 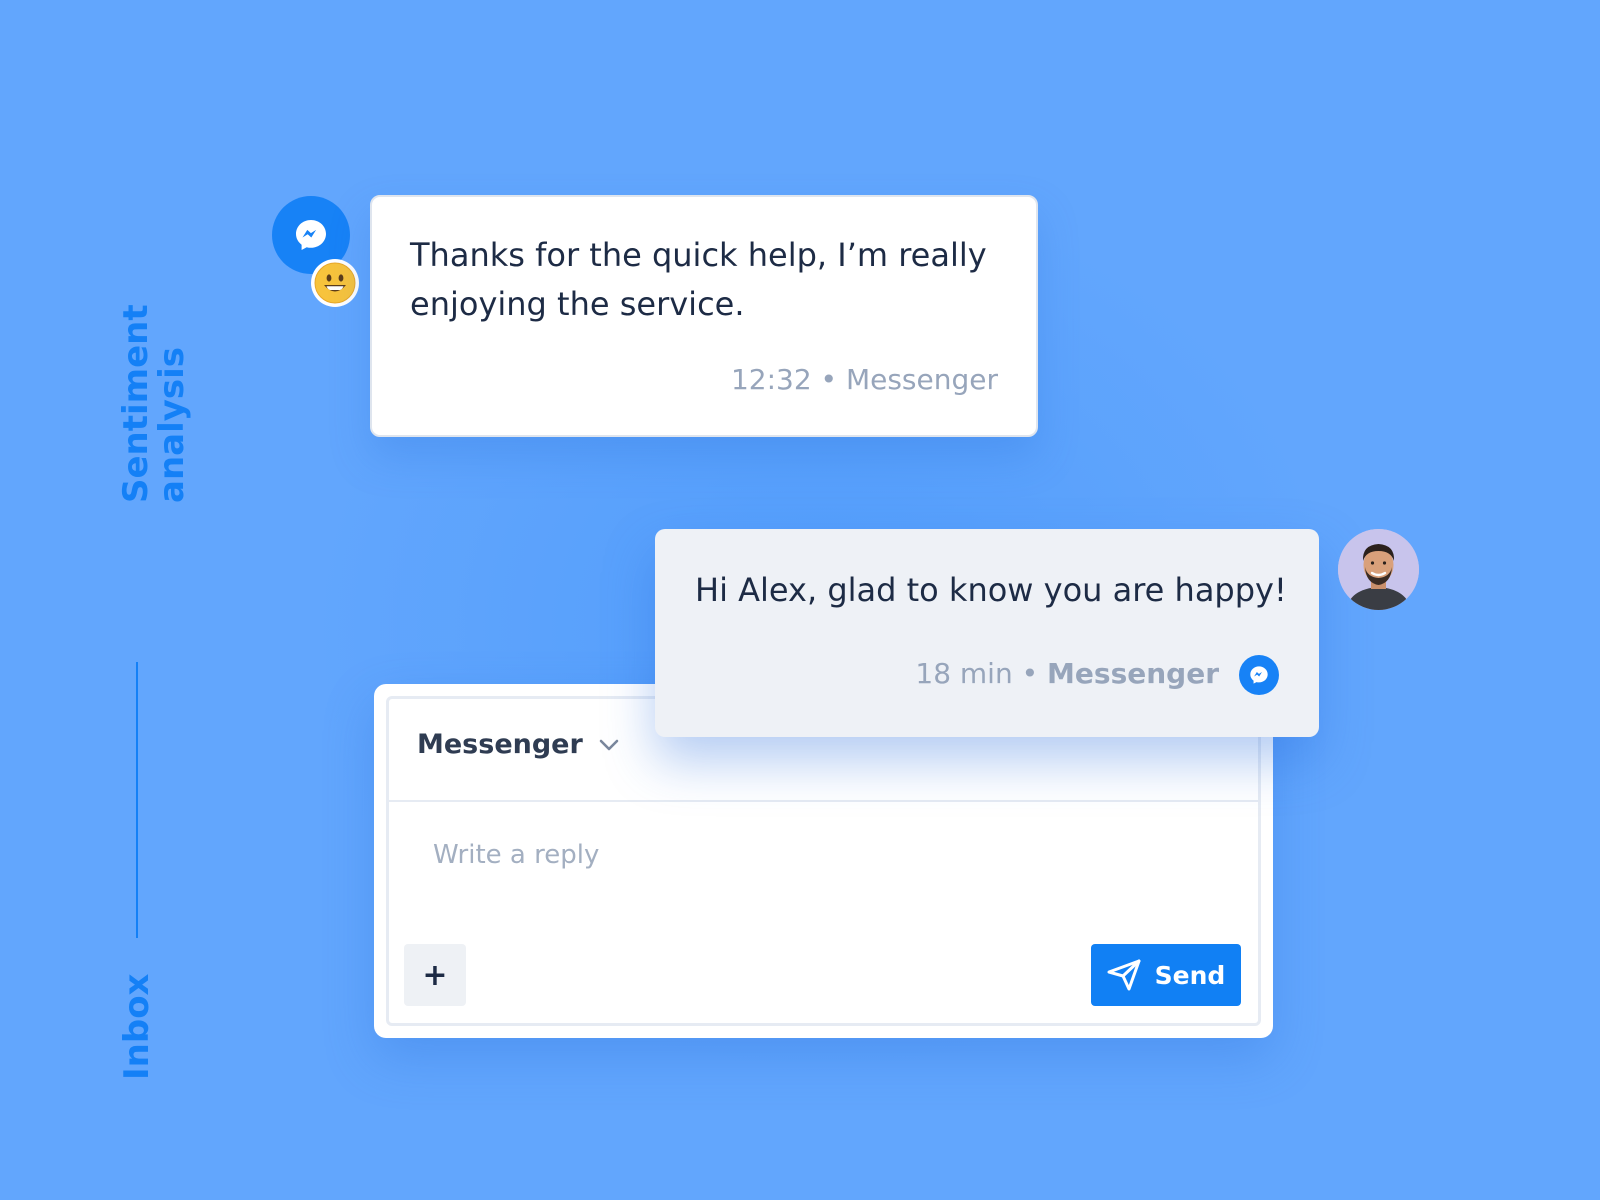 What do you see at coordinates (1124, 975) in the screenshot?
I see `send-icon` at bounding box center [1124, 975].